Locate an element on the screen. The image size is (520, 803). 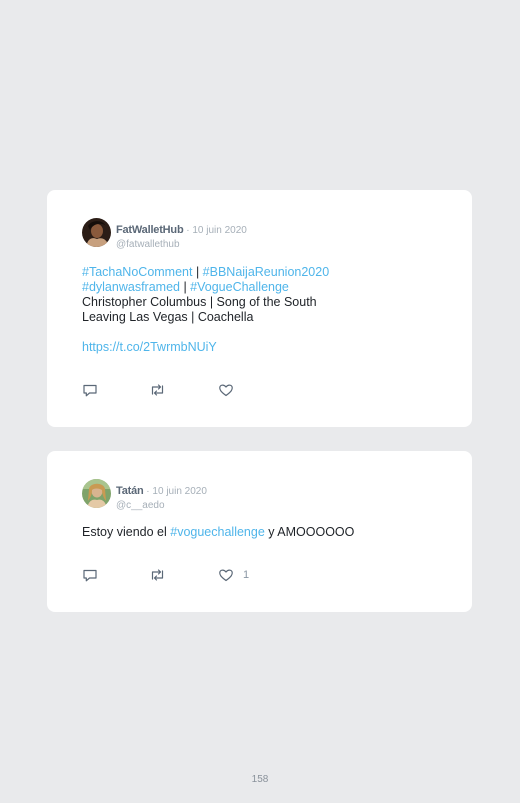
tweet-link: https://t.co/2TwrmbNUiY is located at coordinates (149, 347).